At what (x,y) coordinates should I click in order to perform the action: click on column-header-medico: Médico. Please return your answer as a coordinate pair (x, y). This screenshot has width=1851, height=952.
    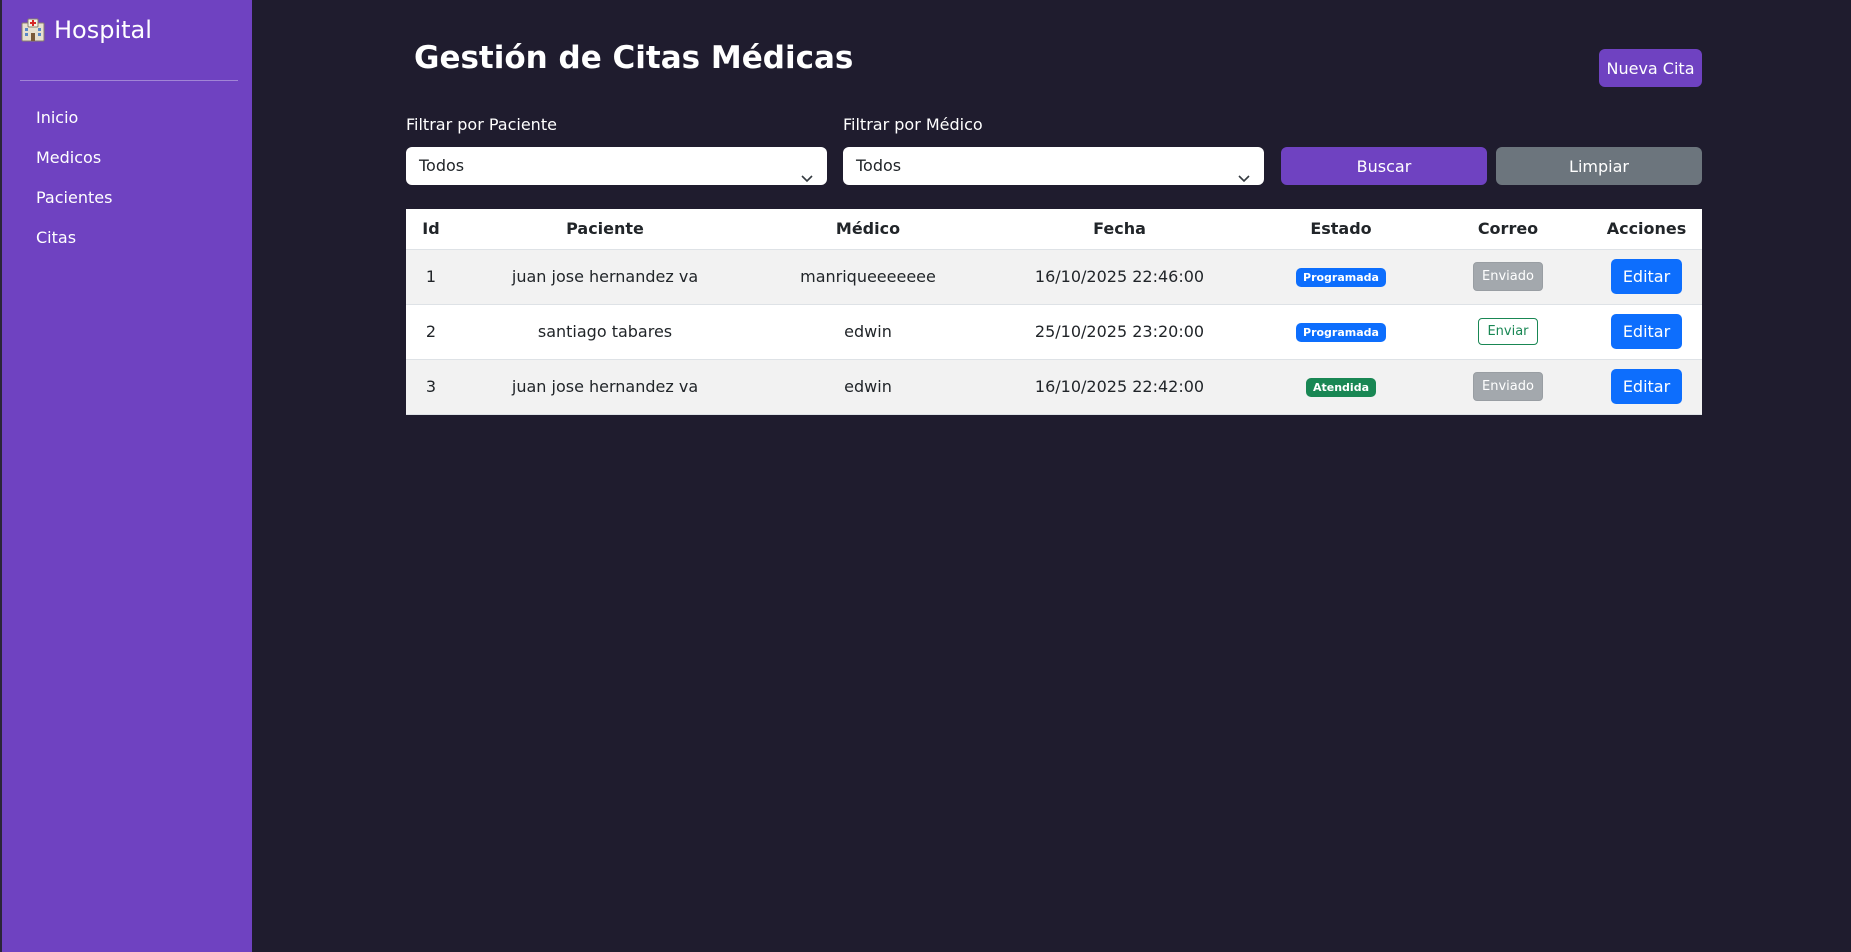
    Looking at the image, I should click on (868, 229).